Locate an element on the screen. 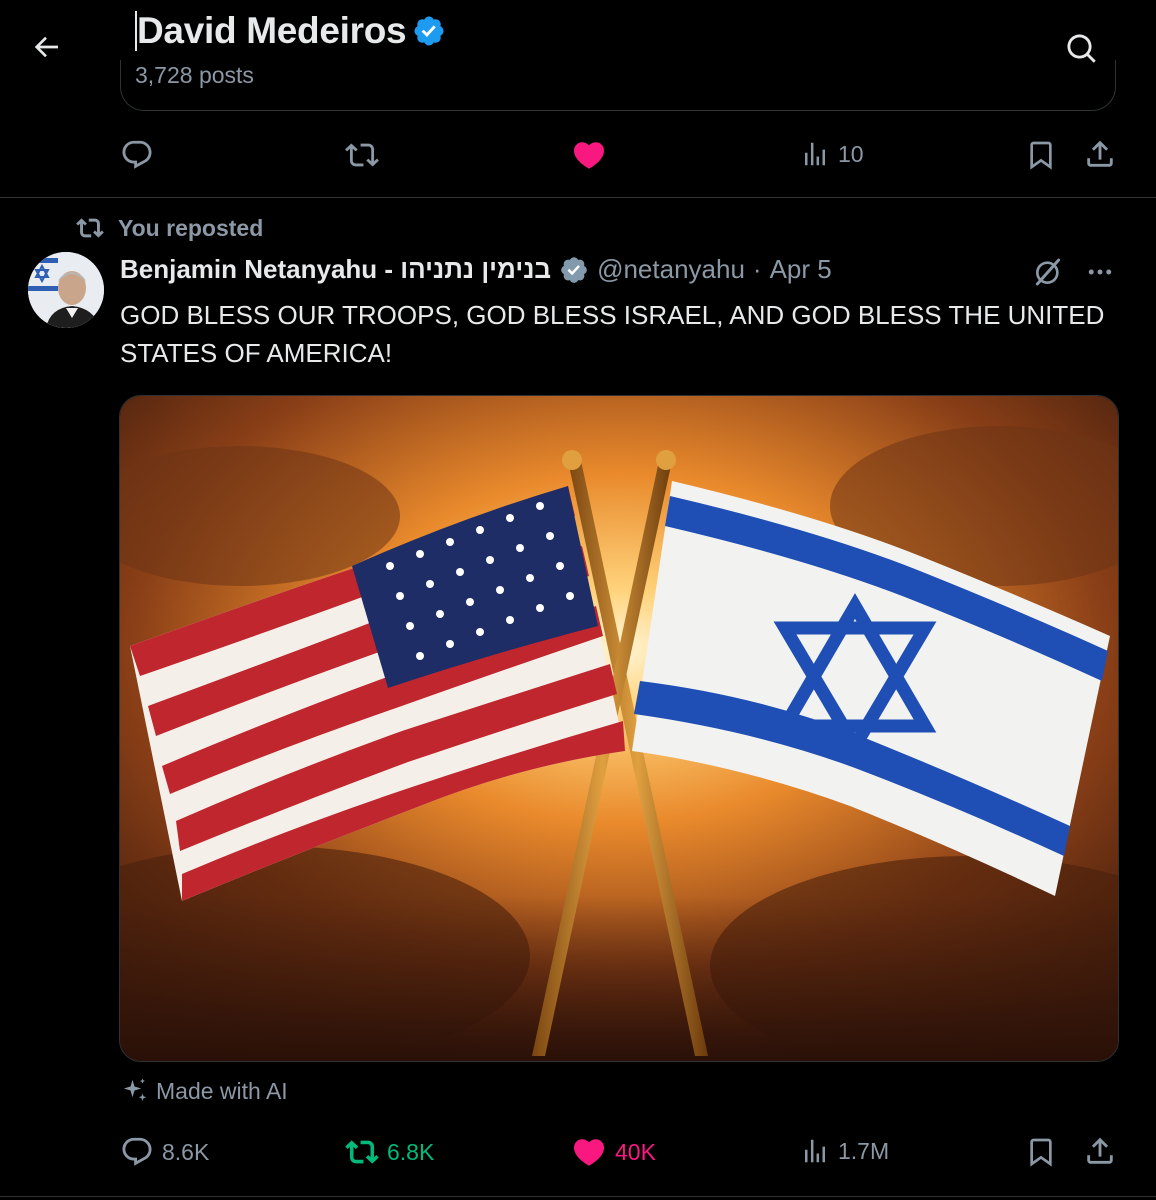 The image size is (1156, 1200). made-with-ai-label: Made with AI is located at coordinates (204, 1091).